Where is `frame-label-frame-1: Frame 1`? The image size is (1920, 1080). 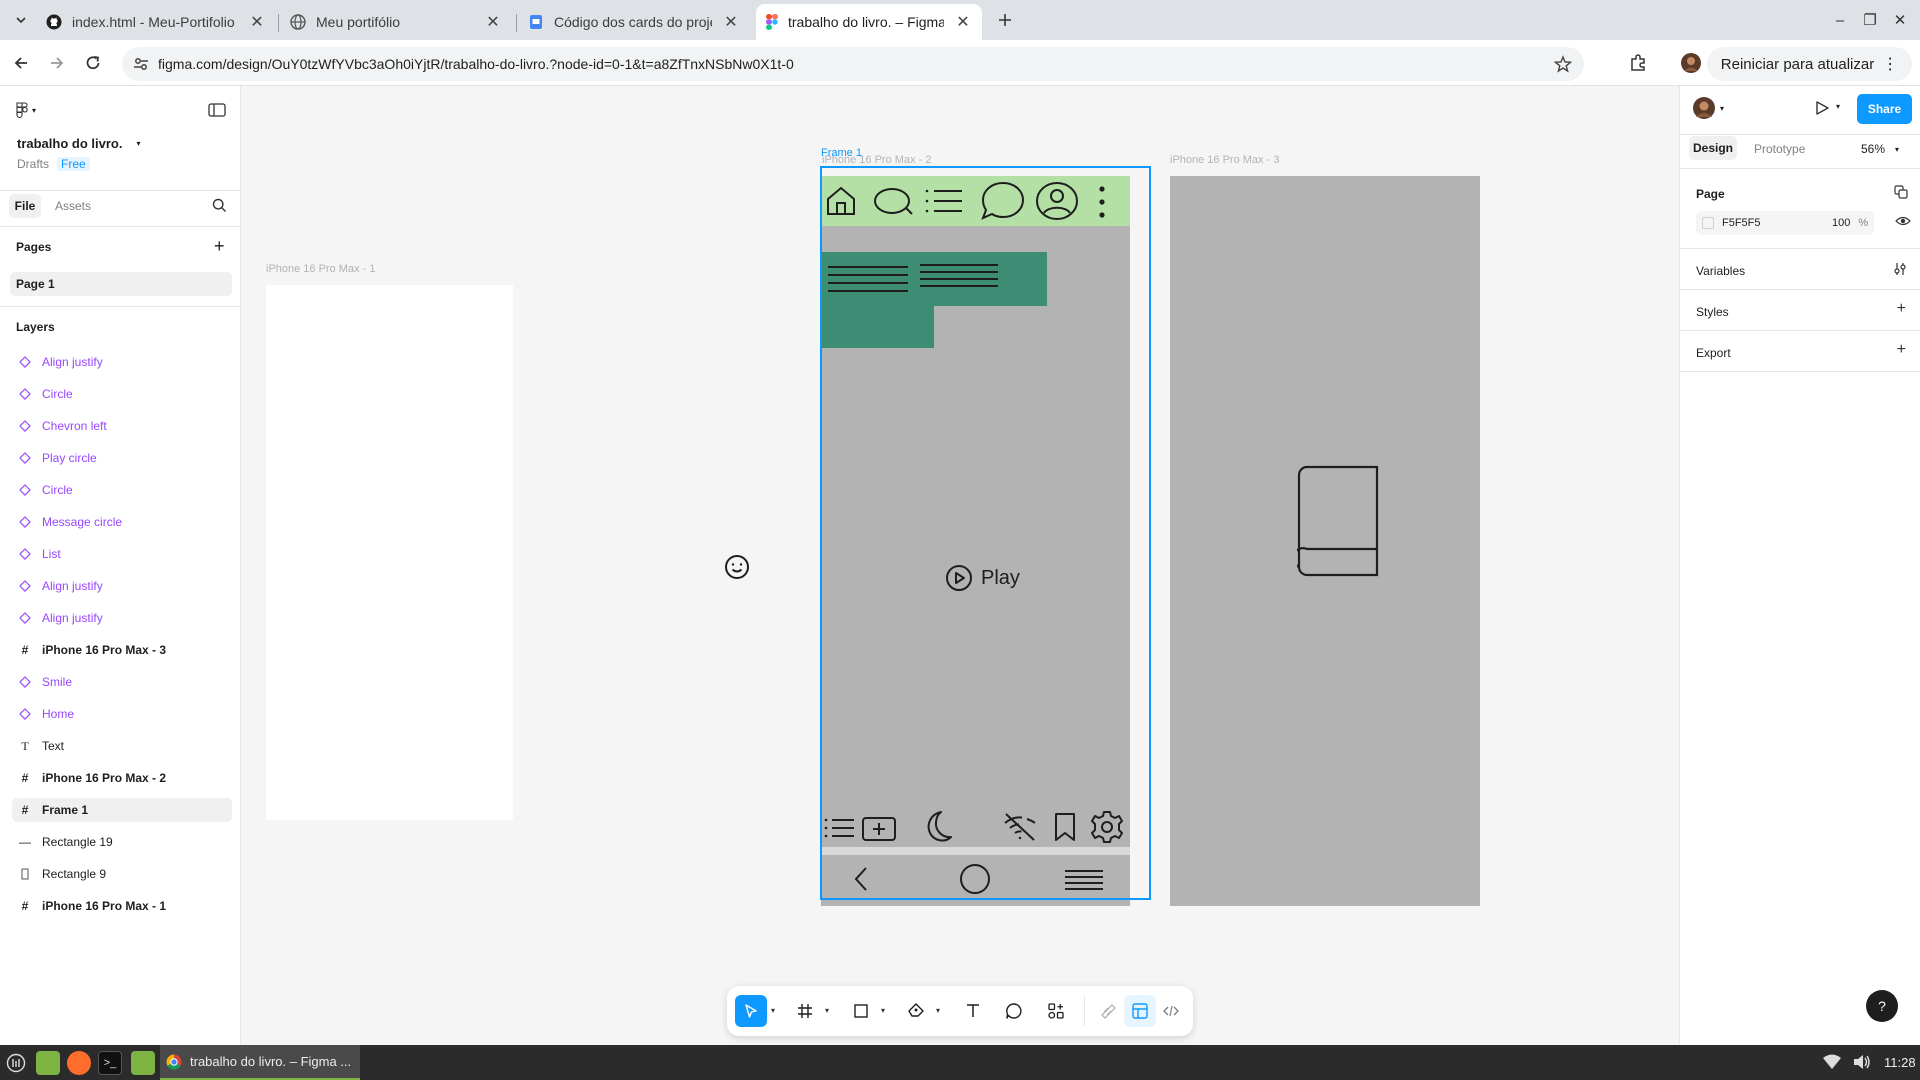 frame-label-frame-1: Frame 1 is located at coordinates (841, 153).